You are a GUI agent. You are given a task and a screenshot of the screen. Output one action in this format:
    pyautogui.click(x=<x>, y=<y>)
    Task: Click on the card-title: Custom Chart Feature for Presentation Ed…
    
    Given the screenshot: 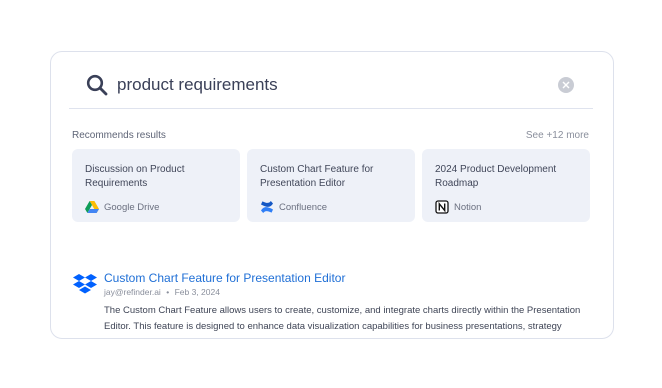 What is the action you would take?
    pyautogui.click(x=317, y=176)
    